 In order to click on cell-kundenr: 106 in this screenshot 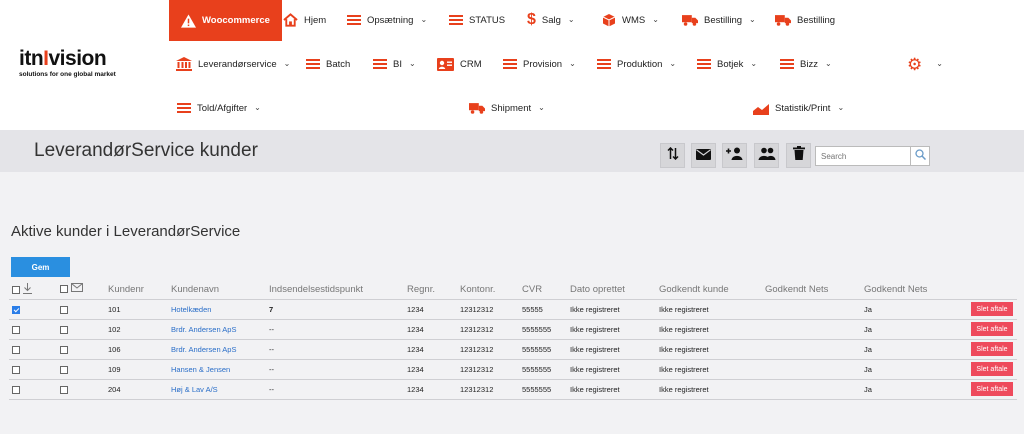, I will do `click(136, 349)`.